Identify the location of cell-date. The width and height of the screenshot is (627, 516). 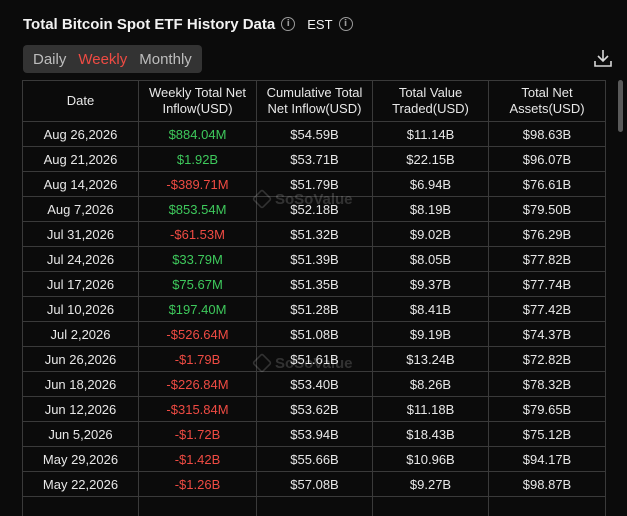
(80, 506).